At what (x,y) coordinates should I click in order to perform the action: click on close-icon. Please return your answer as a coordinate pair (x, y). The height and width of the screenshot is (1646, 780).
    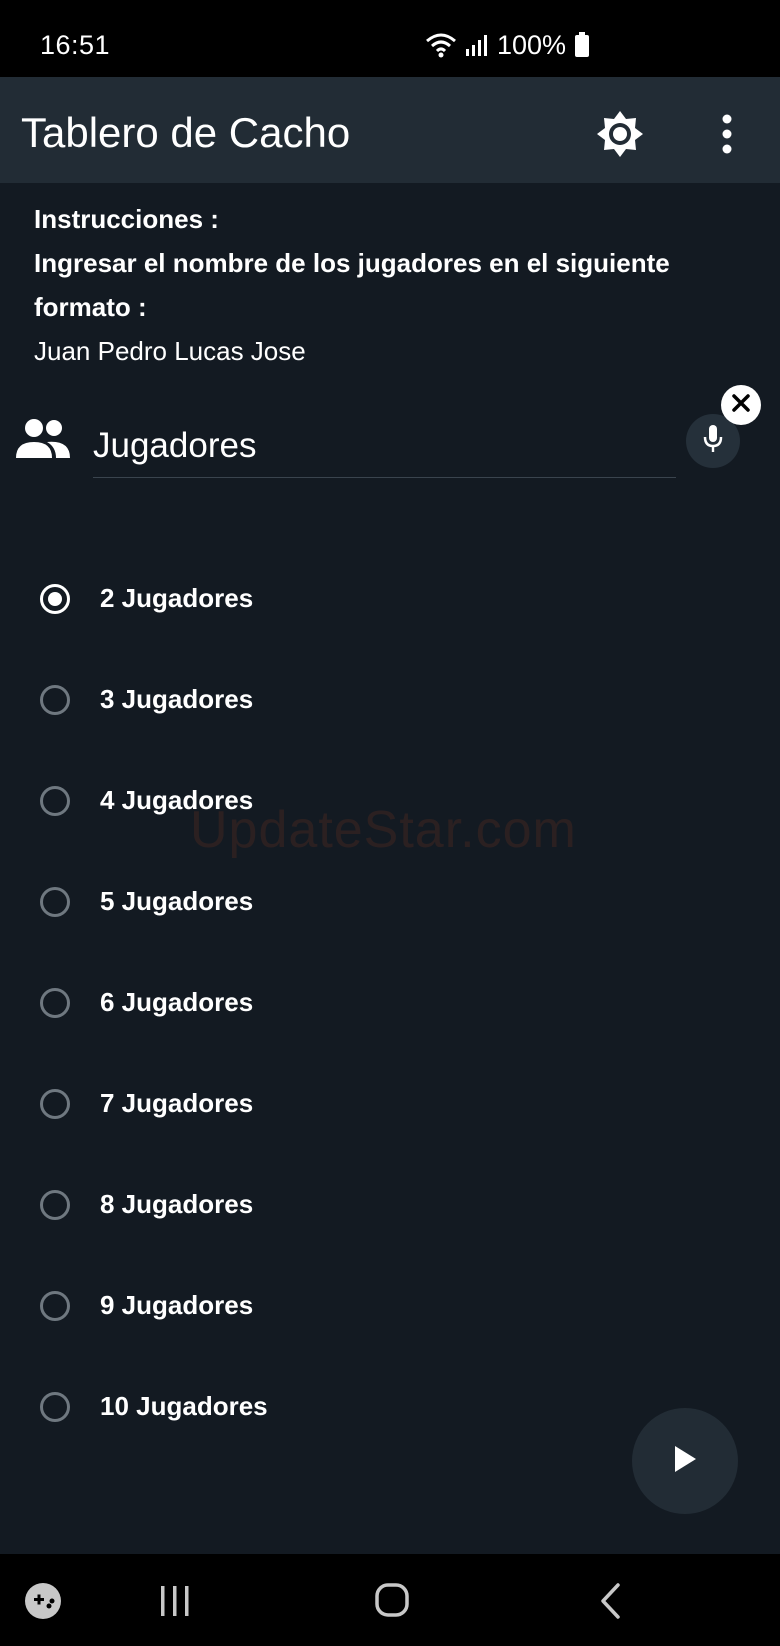
    Looking at the image, I should click on (741, 405).